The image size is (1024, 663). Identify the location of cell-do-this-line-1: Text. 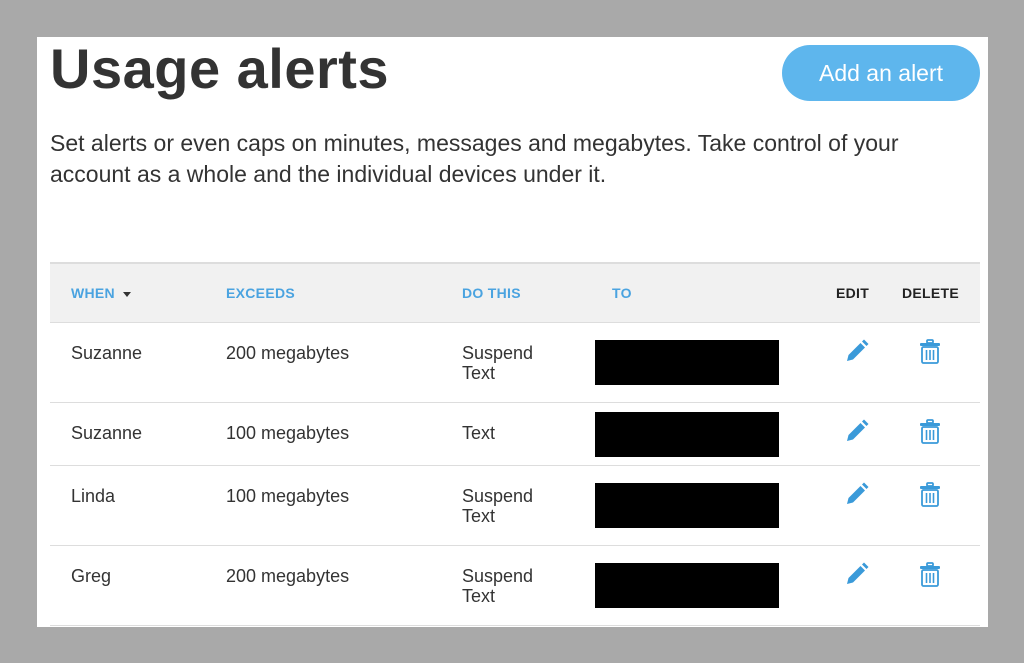
(479, 433).